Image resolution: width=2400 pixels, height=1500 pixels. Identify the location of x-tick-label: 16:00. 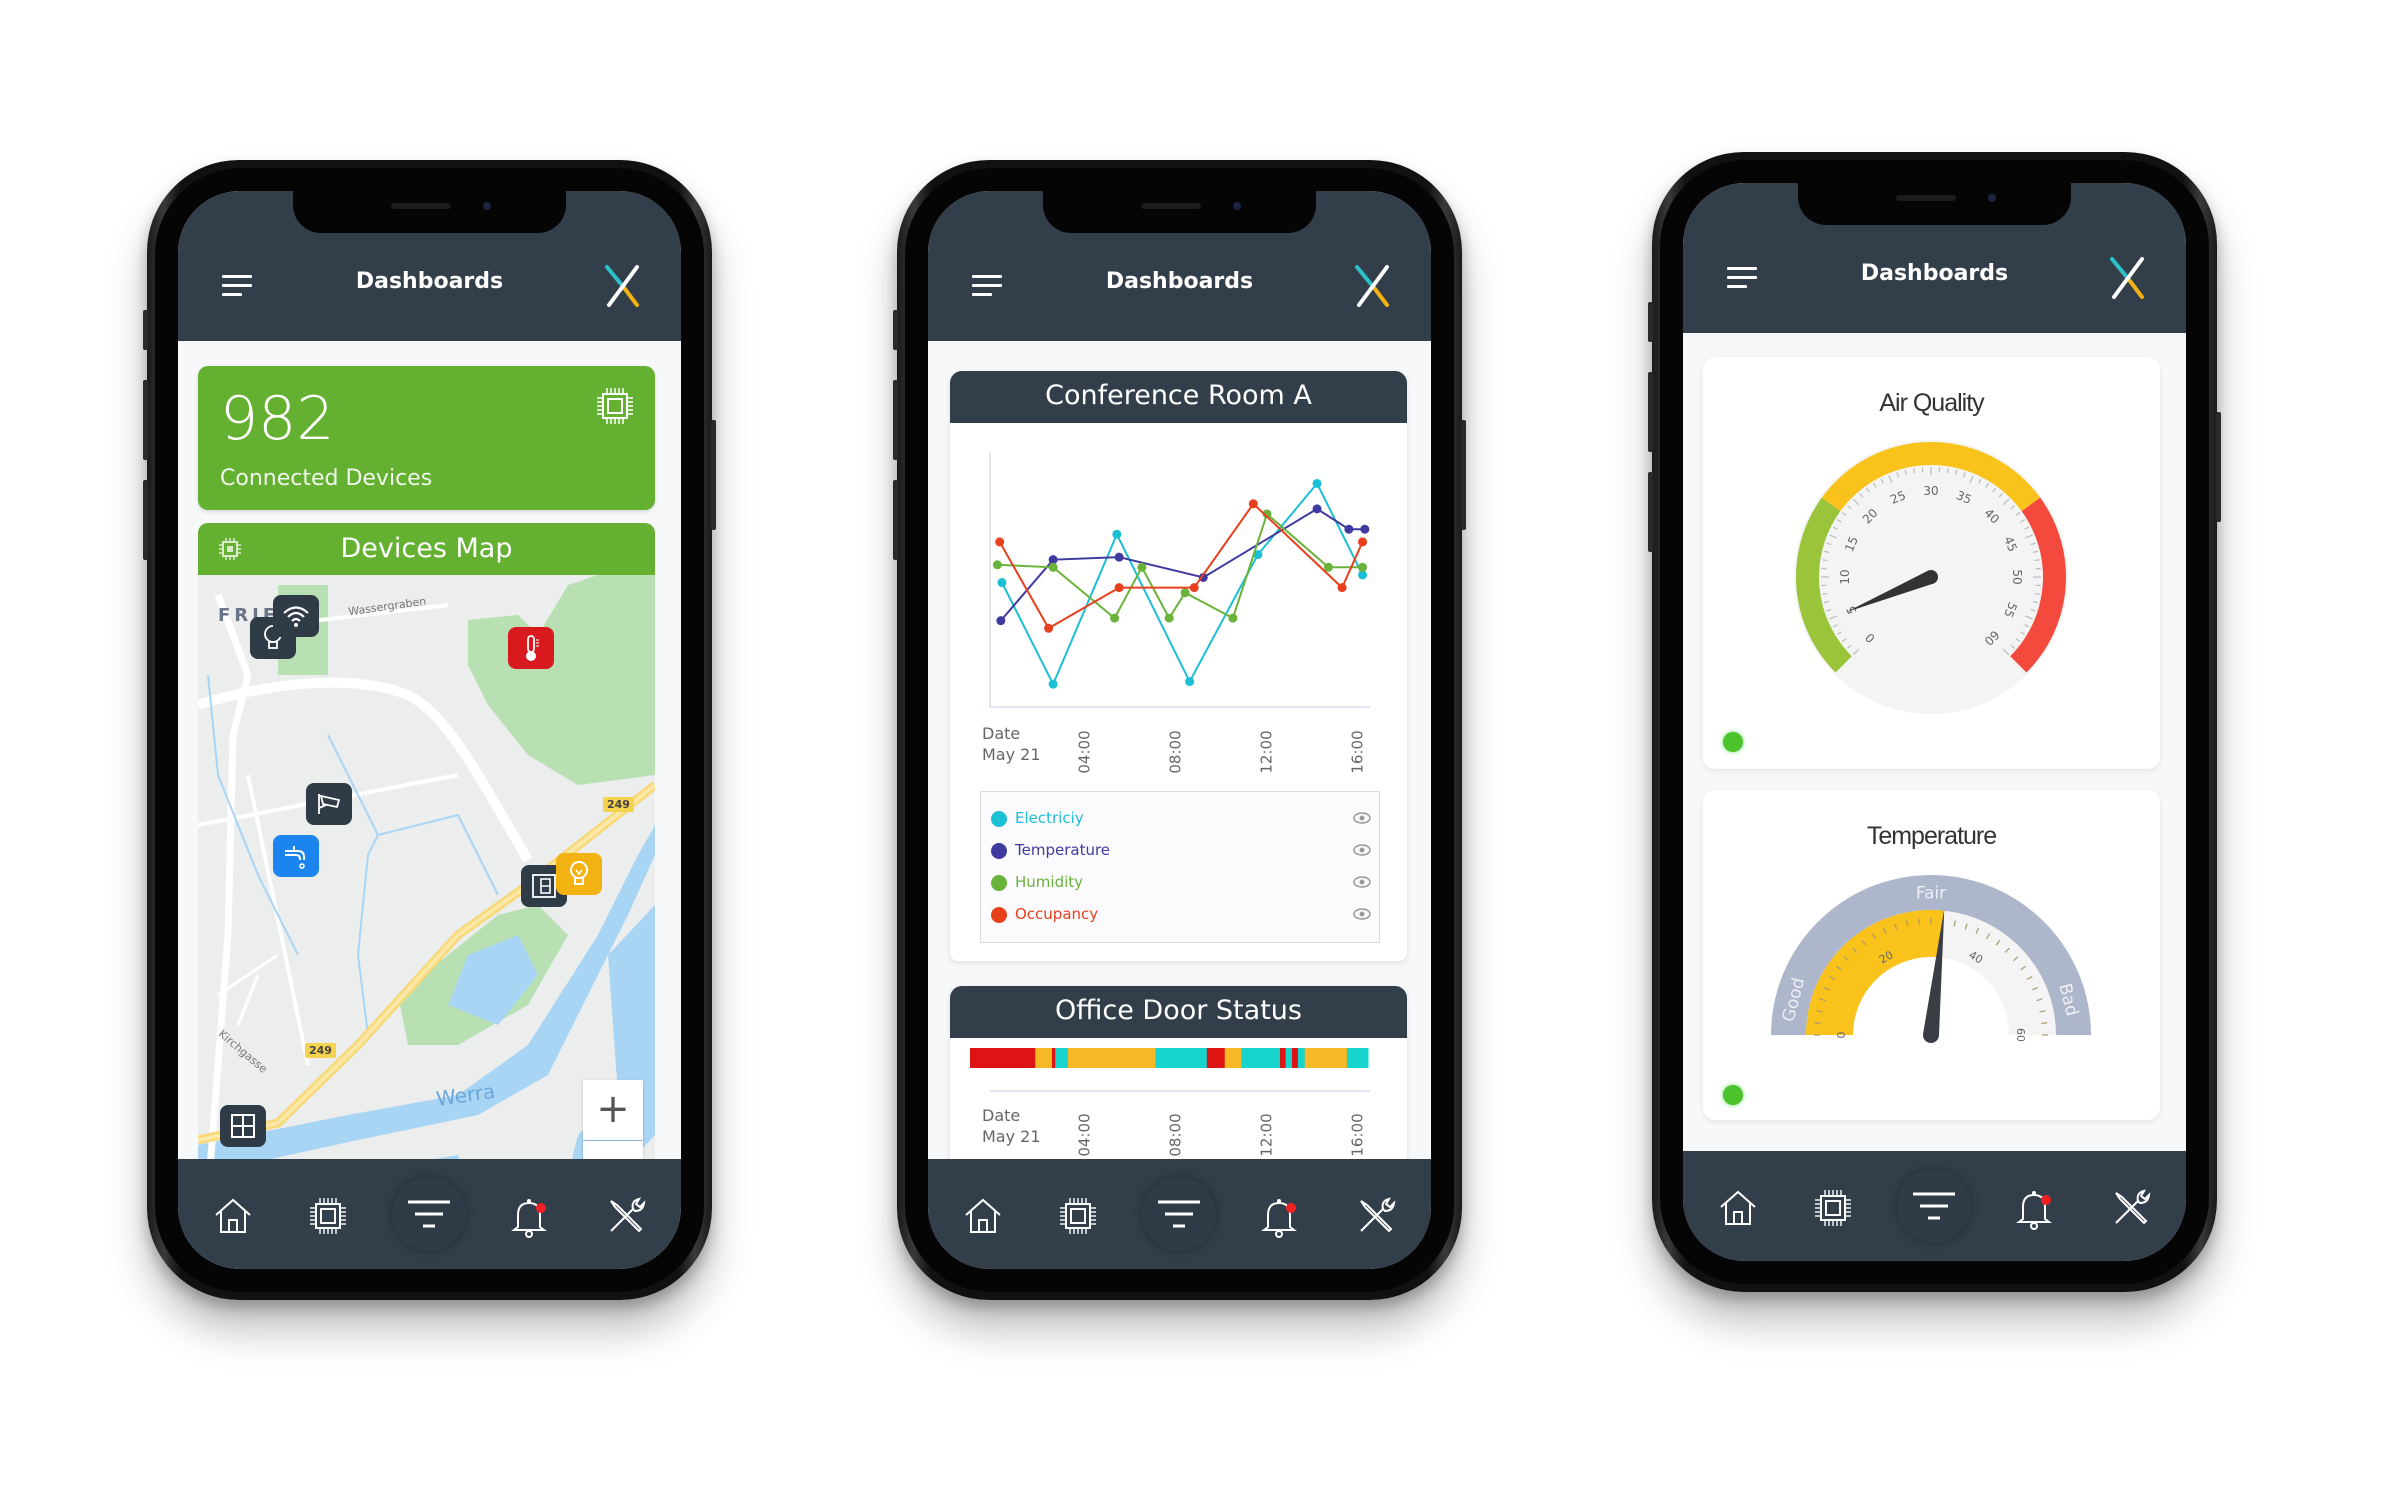
(1357, 752).